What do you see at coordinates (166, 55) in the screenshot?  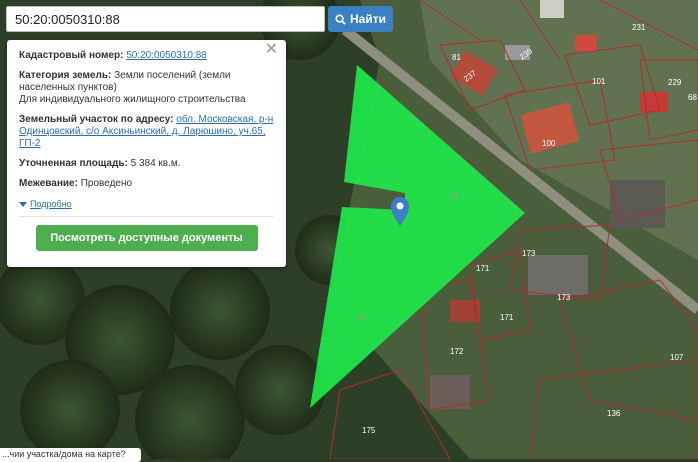 I see `cadastral-number-link: 50:20:0050310:88` at bounding box center [166, 55].